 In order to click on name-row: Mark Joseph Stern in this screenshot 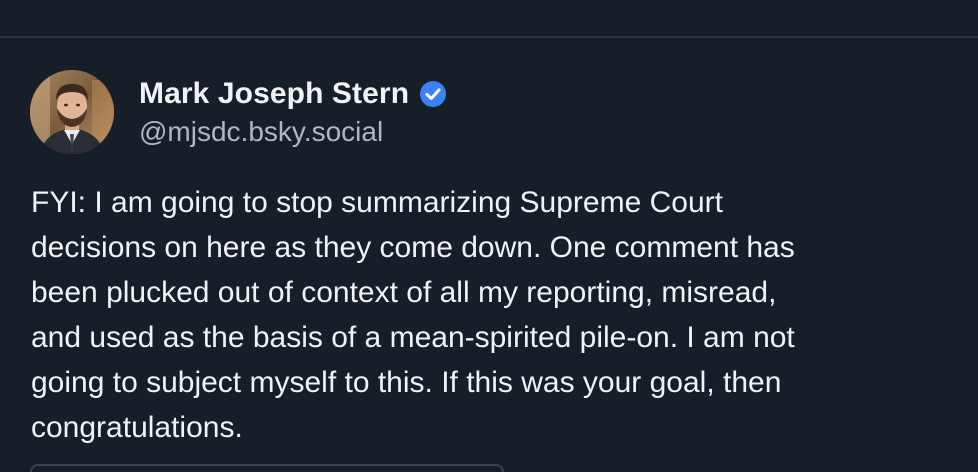, I will do `click(293, 94)`.